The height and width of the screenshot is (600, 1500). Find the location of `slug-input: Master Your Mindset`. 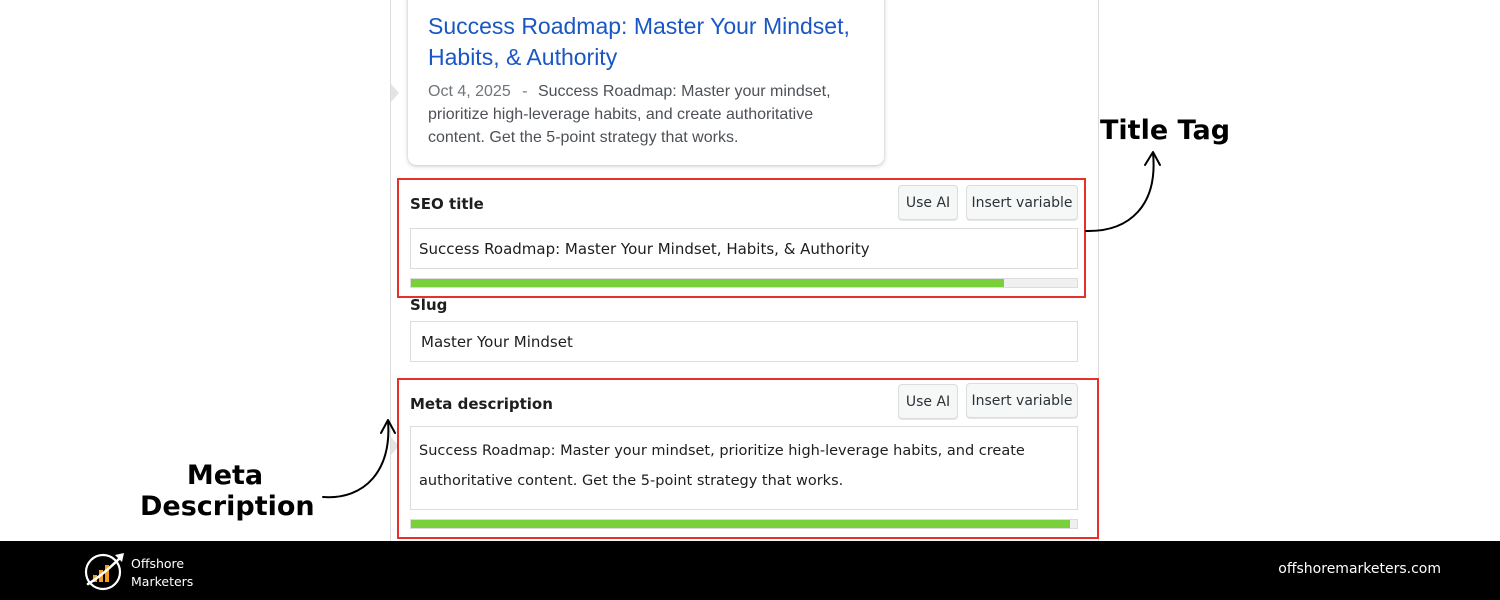

slug-input: Master Your Mindset is located at coordinates (744, 341).